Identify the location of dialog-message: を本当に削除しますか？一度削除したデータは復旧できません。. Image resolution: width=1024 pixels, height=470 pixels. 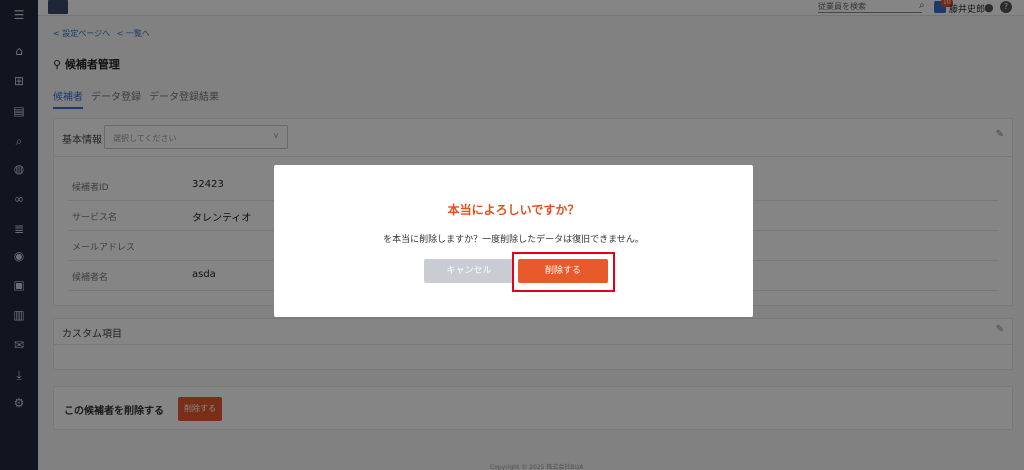
(513, 240).